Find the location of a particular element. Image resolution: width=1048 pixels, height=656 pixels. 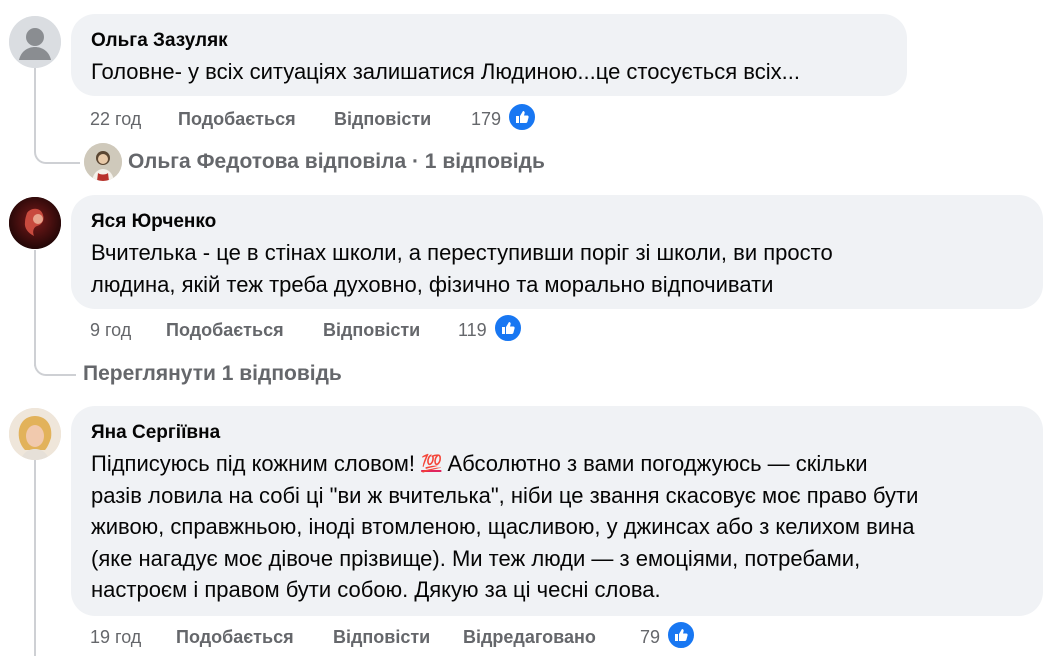

comment-text-segment: Підписуюсь під кожним словом! is located at coordinates (253, 463).